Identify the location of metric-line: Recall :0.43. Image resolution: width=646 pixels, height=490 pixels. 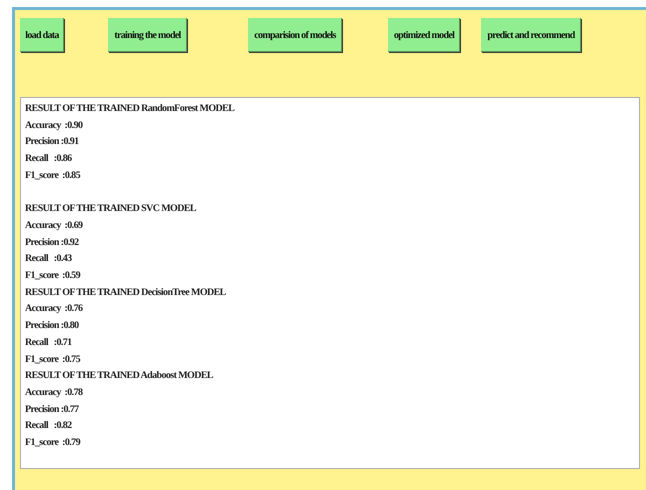
(48, 259).